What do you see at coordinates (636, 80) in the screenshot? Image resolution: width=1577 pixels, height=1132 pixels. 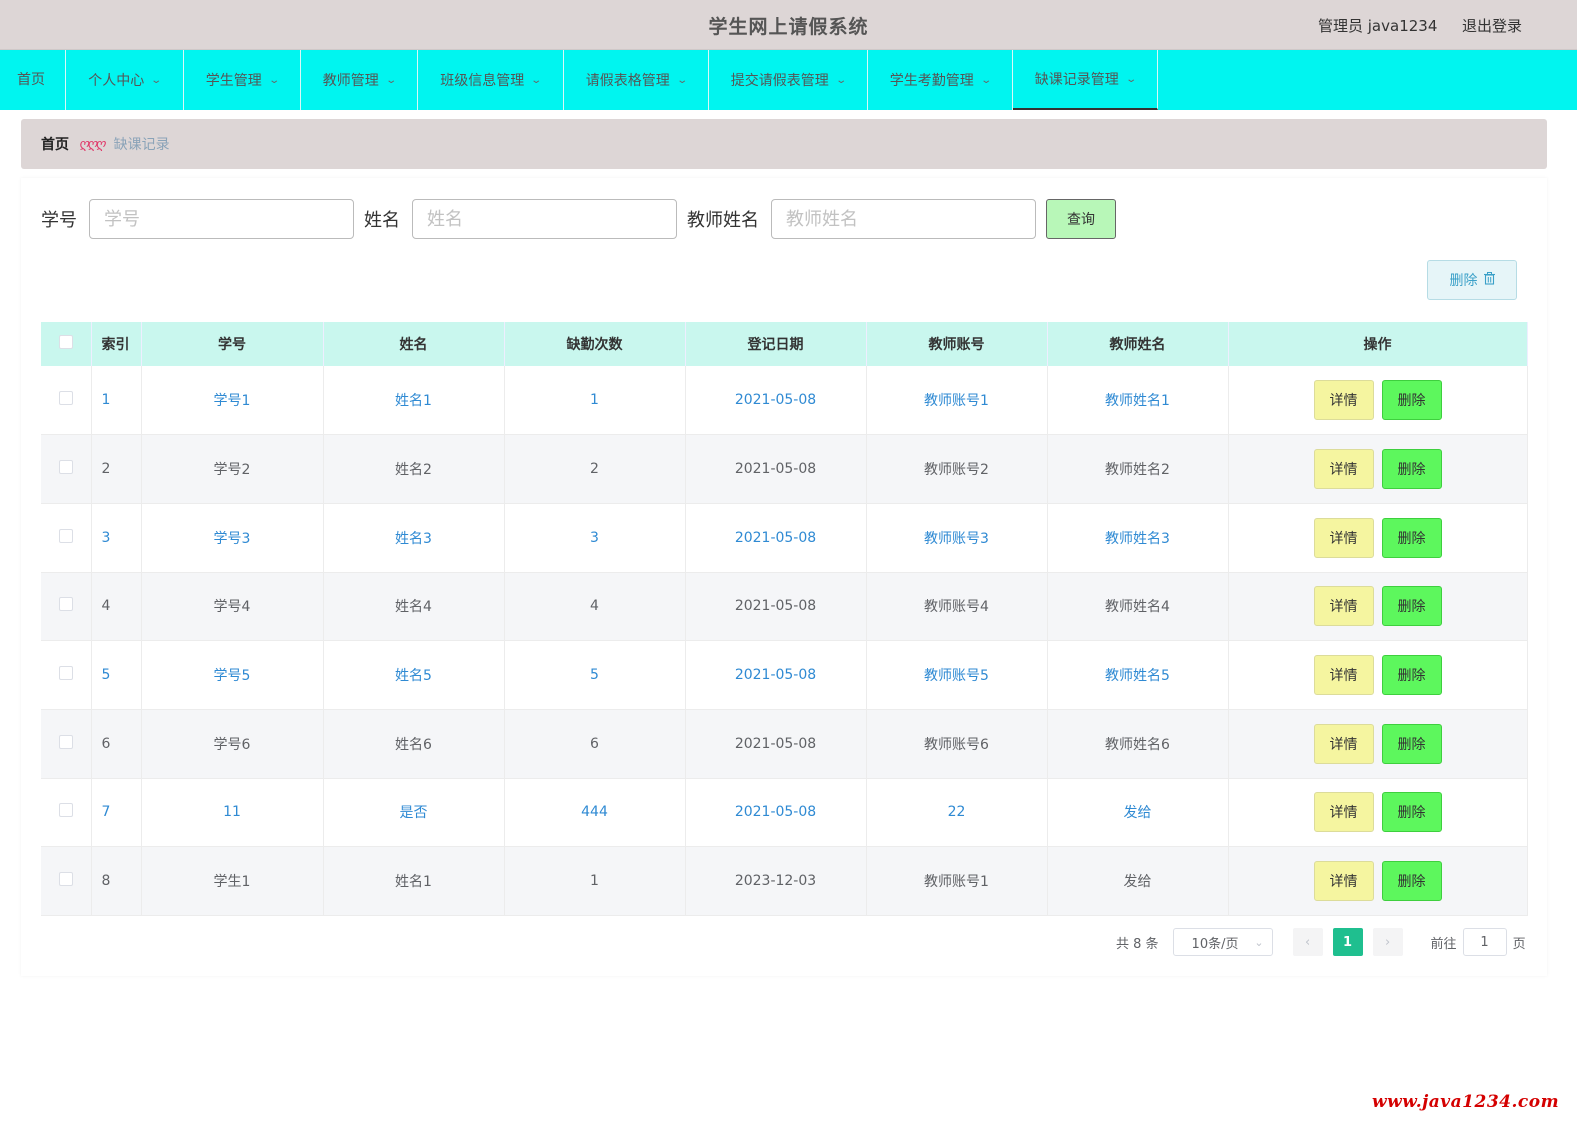 I see `nav-item-leave-forms: 请假表格管理 ⌄` at bounding box center [636, 80].